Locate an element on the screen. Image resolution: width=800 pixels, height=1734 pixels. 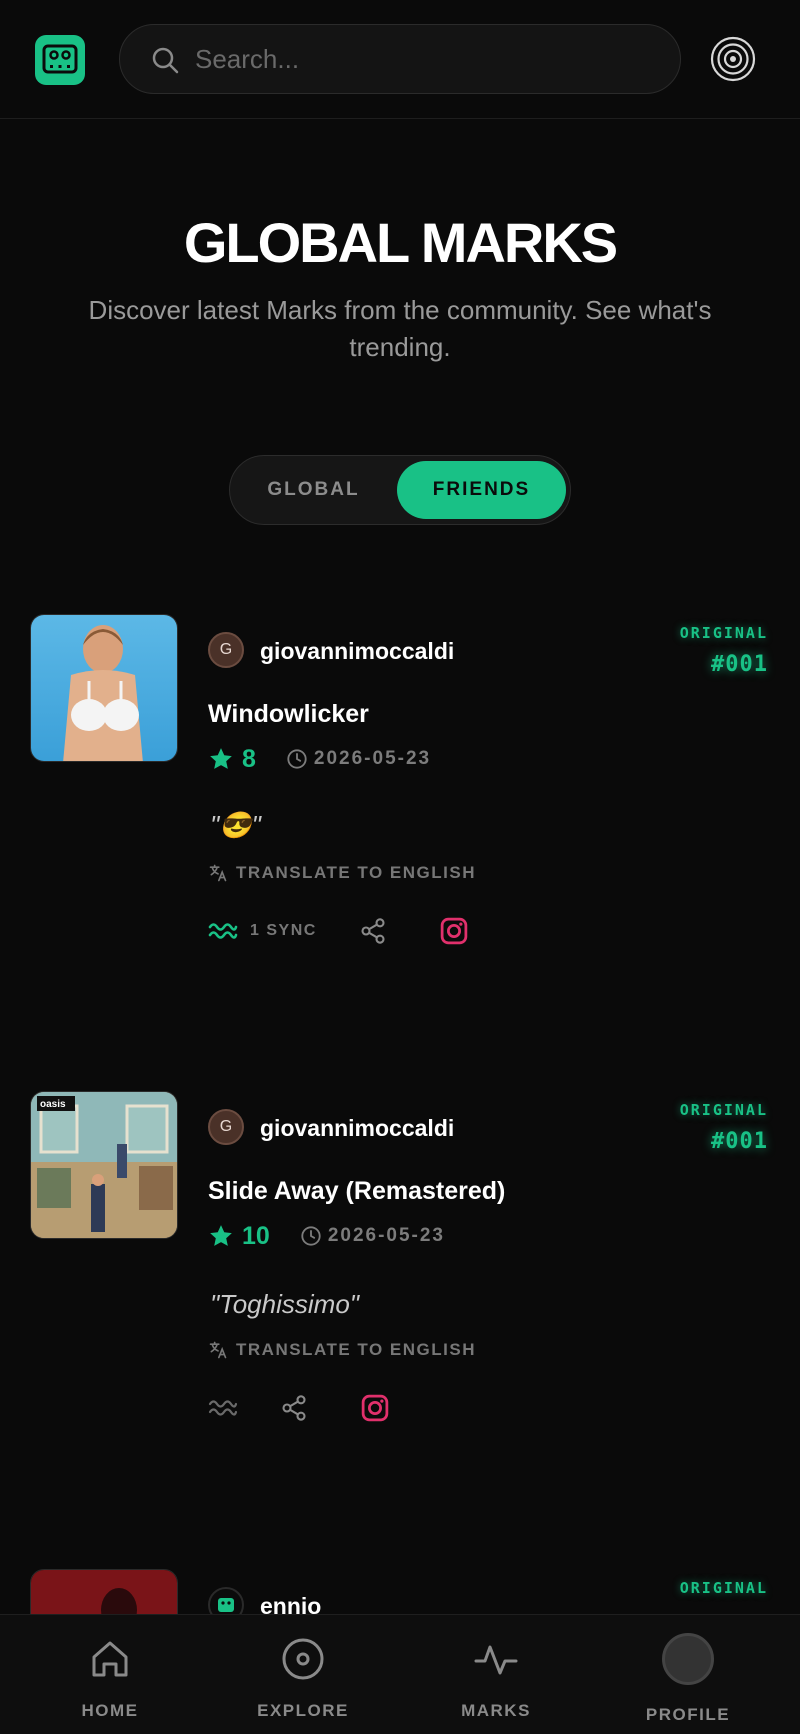
nav-home: HOME is located at coordinates (110, 1674).